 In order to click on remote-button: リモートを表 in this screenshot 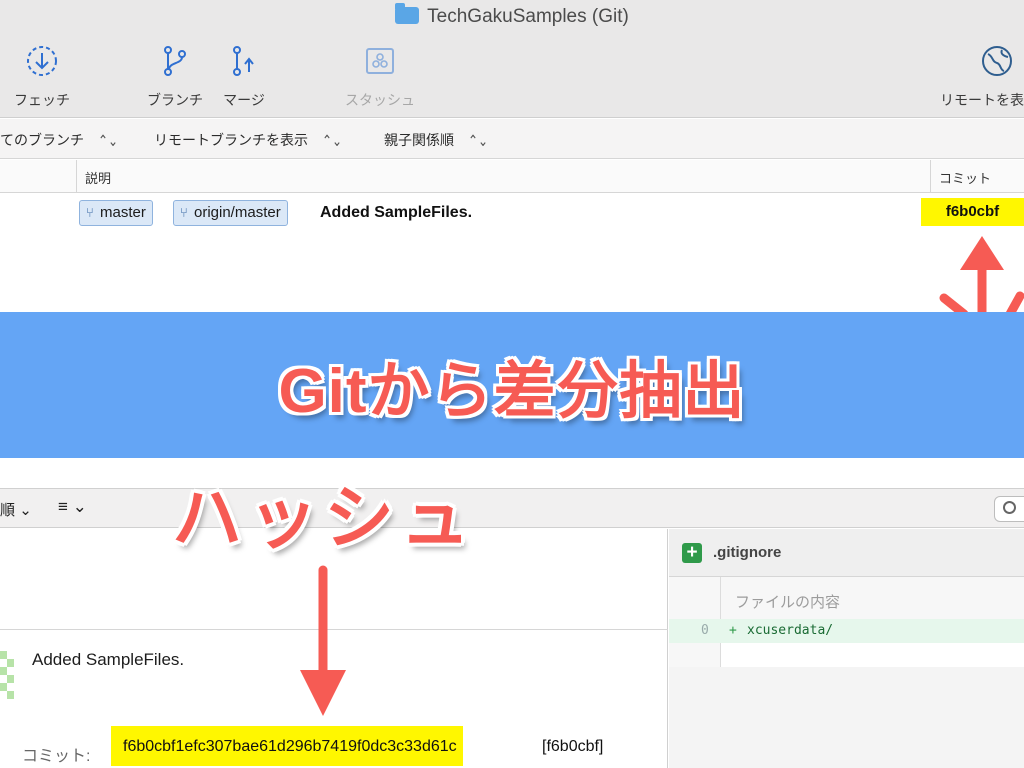, I will do `click(982, 77)`.